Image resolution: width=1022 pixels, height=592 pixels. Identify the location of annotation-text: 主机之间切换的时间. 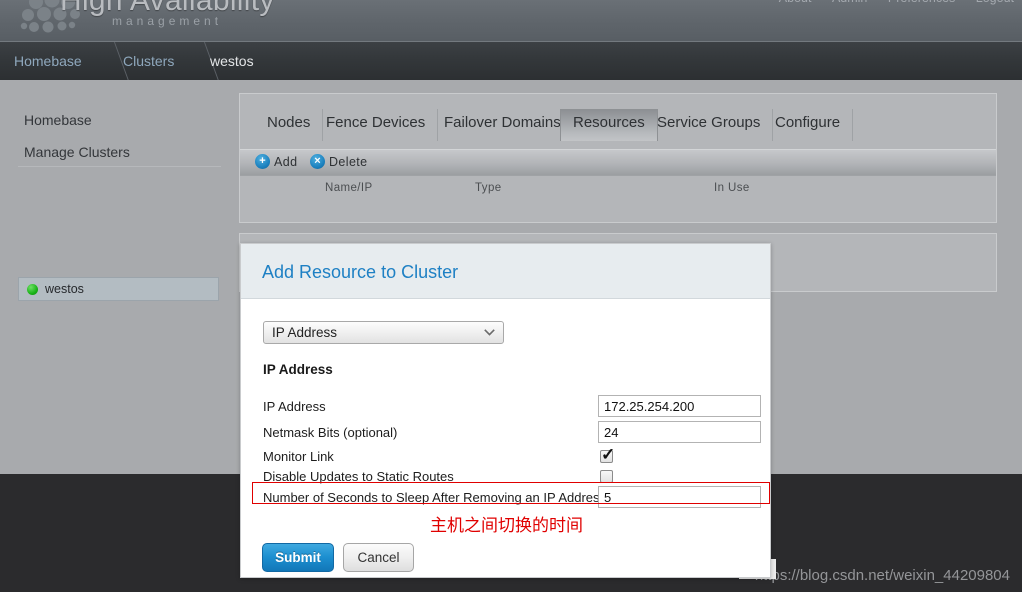
(506, 526).